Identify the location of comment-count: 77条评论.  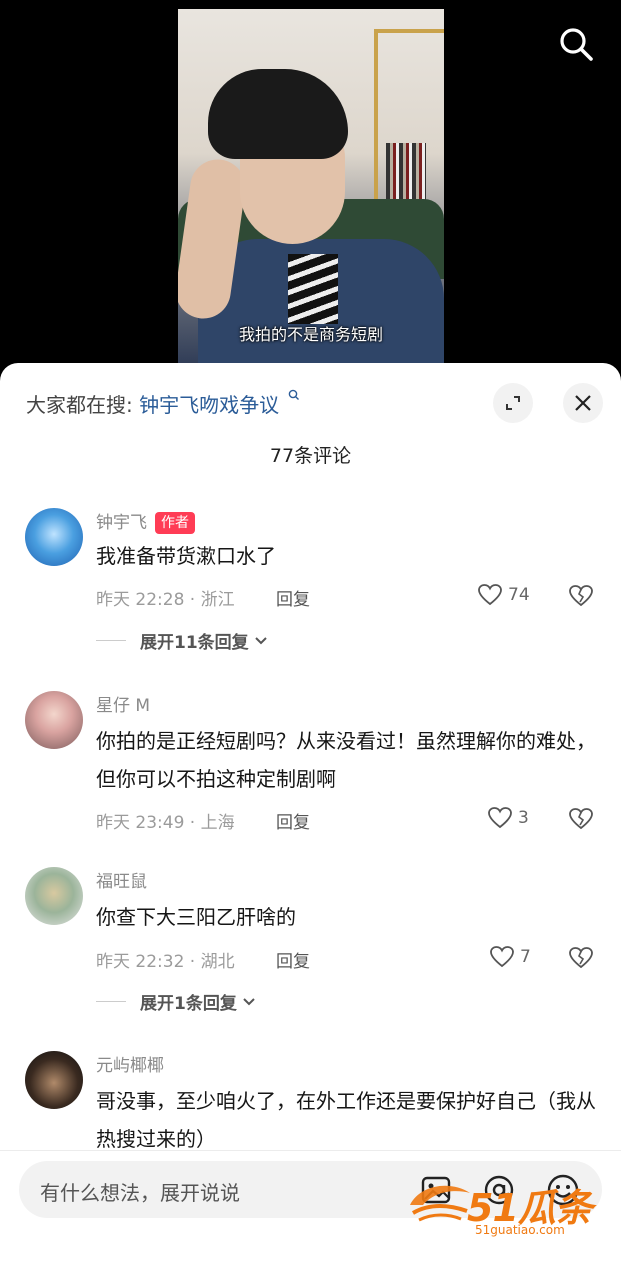
(310, 456).